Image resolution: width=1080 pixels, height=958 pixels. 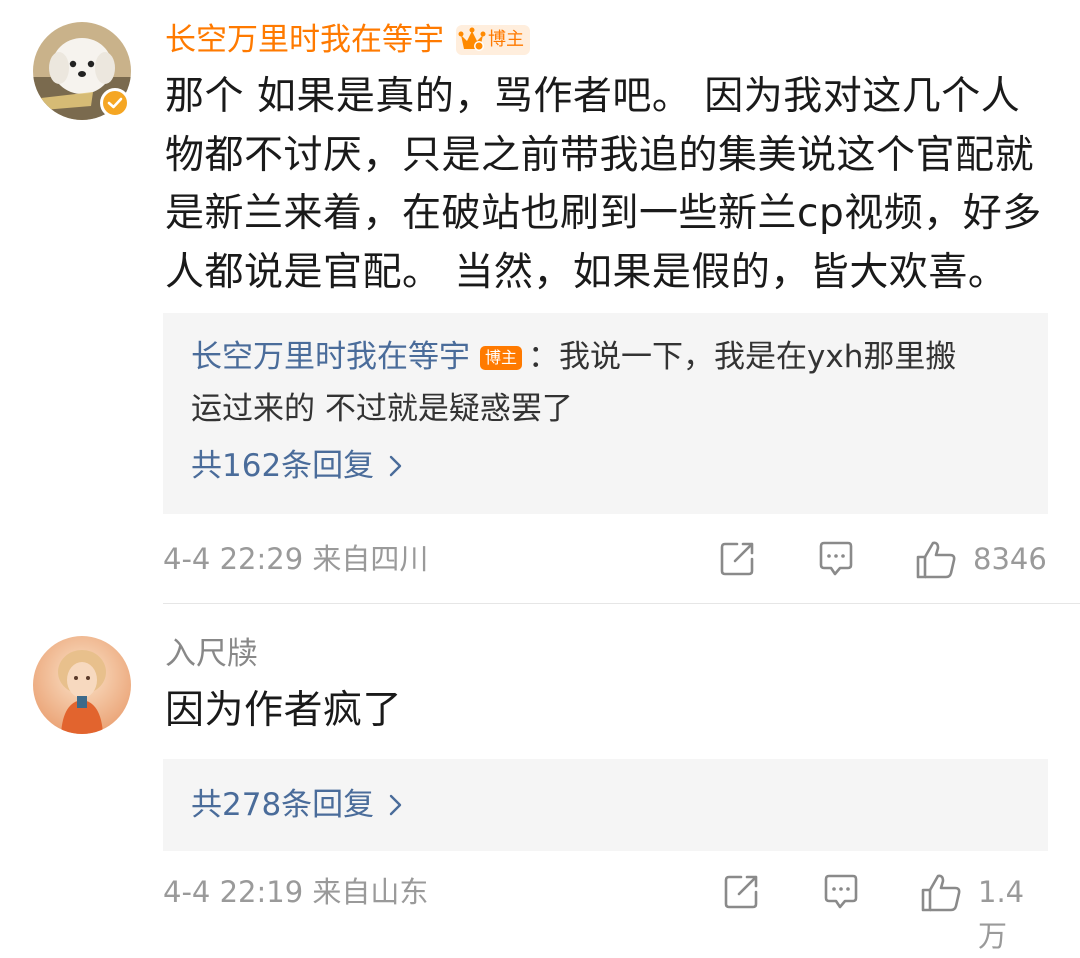 I want to click on reply-line-1: 长空万里时我在等宇 博主 ：我说一下，我是在yxh那里搬, so click(x=611, y=357).